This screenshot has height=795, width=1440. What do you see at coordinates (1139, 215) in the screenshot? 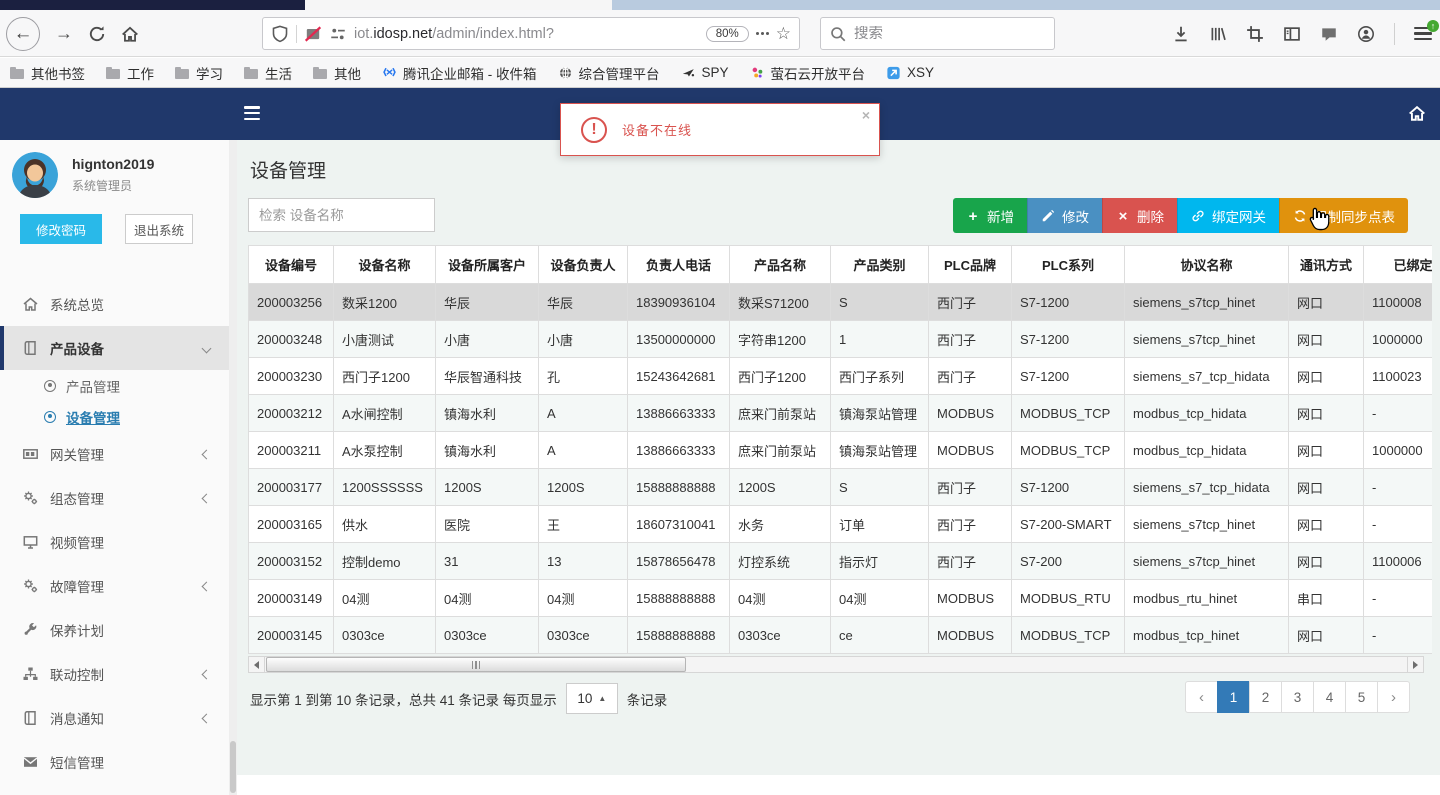
I see `cross-action-button: × 删除` at bounding box center [1139, 215].